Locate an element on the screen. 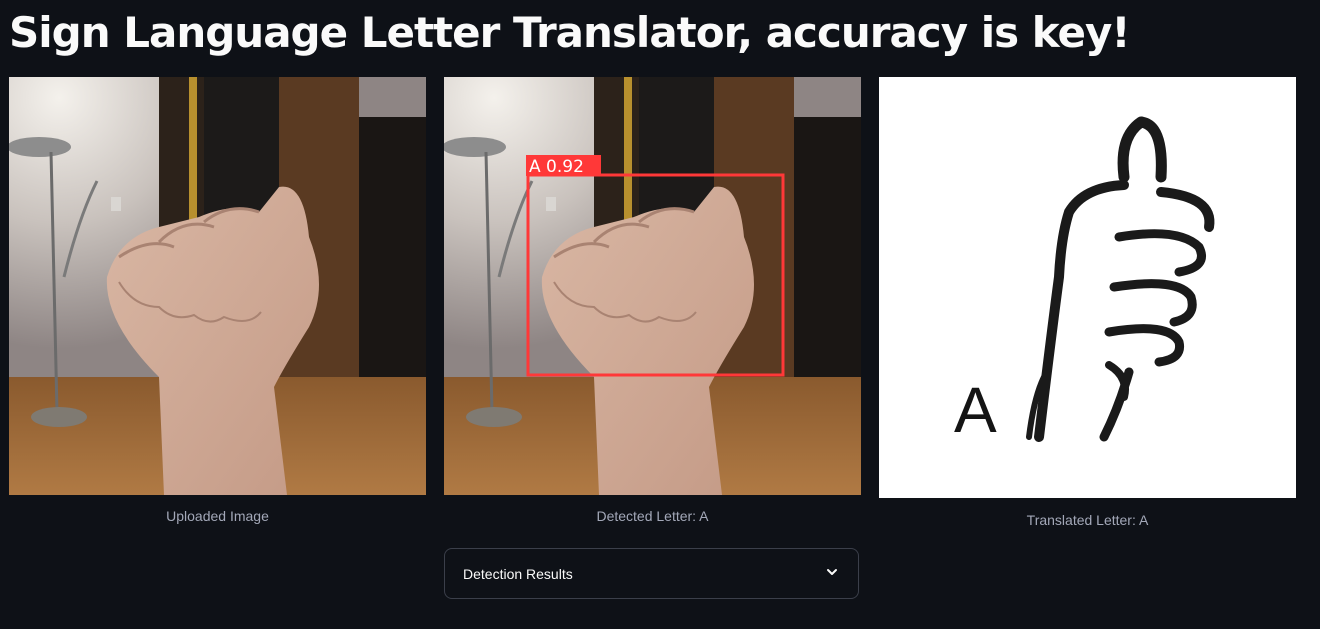 The width and height of the screenshot is (1320, 629). translated-image-caption: Translated Letter: A is located at coordinates (1087, 520).